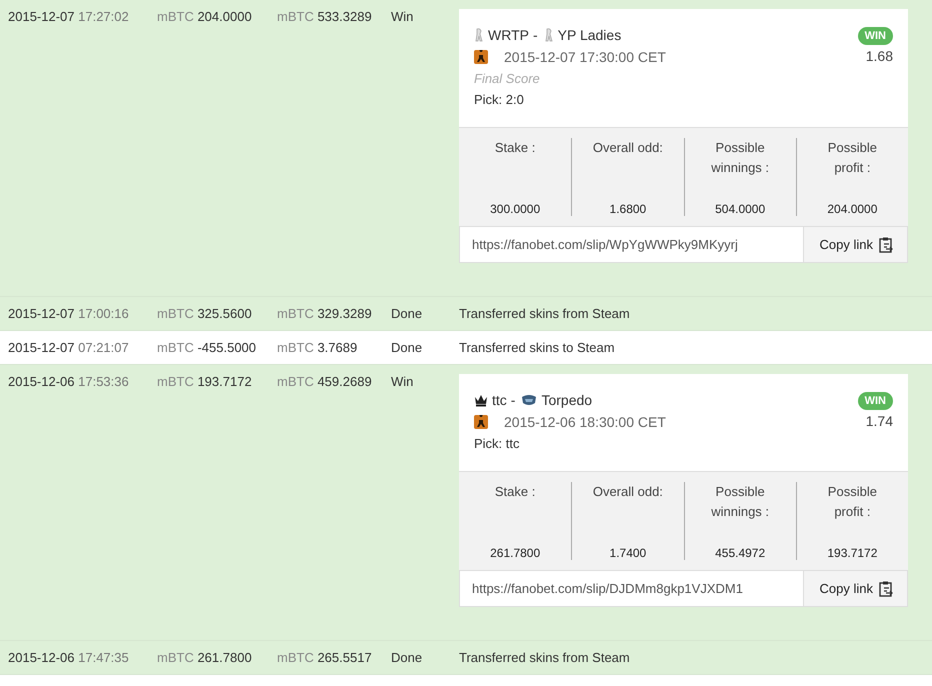 This screenshot has height=686, width=932. I want to click on amount-cell-text: mBTC 325.5600, so click(205, 313).